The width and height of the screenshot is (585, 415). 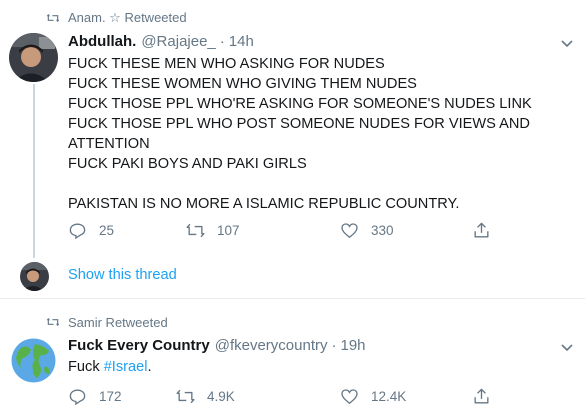 I want to click on tweet-text: Fuck #Israel., so click(x=320, y=367).